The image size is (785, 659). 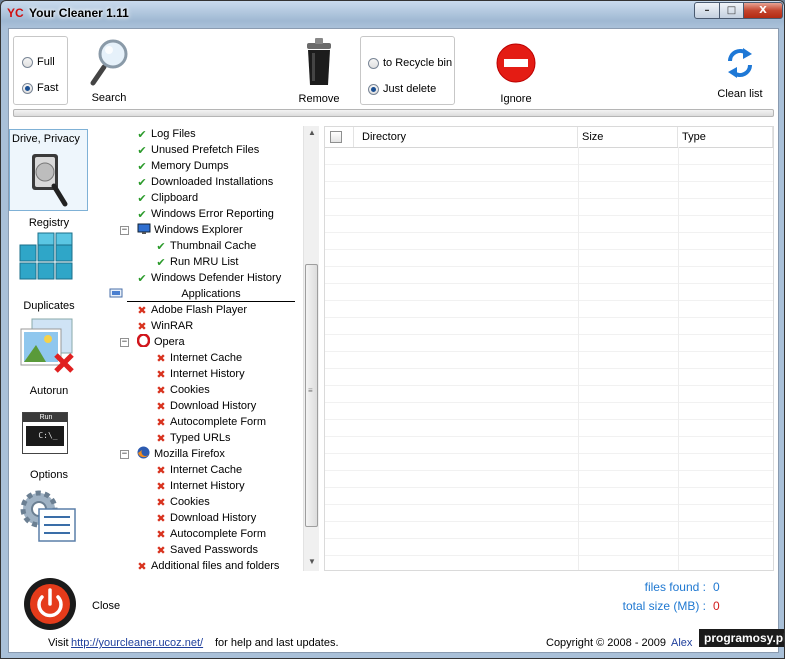 I want to click on tree-item: ✖ Saved Passwords, so click(x=206, y=550).